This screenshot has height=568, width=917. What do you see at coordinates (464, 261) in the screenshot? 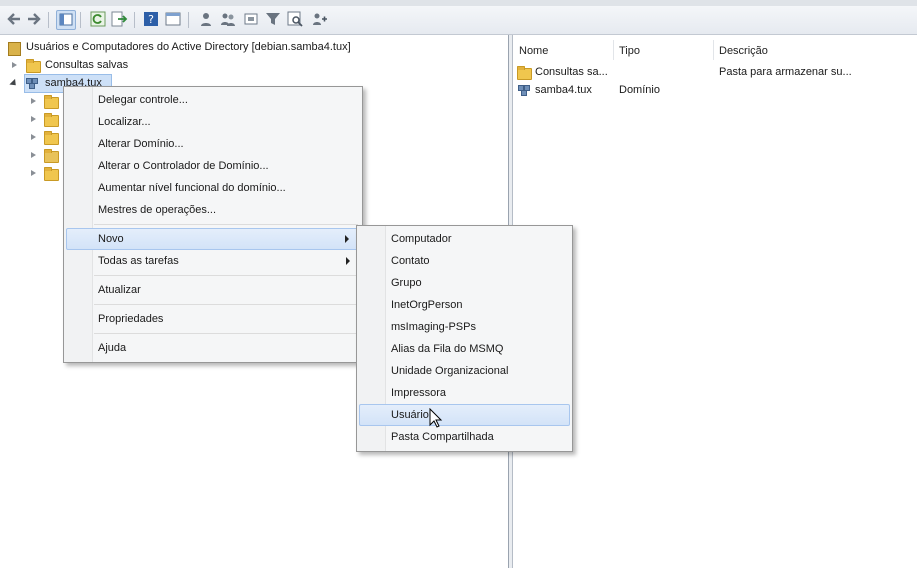
I see `submenu-item-contact: Contato` at bounding box center [464, 261].